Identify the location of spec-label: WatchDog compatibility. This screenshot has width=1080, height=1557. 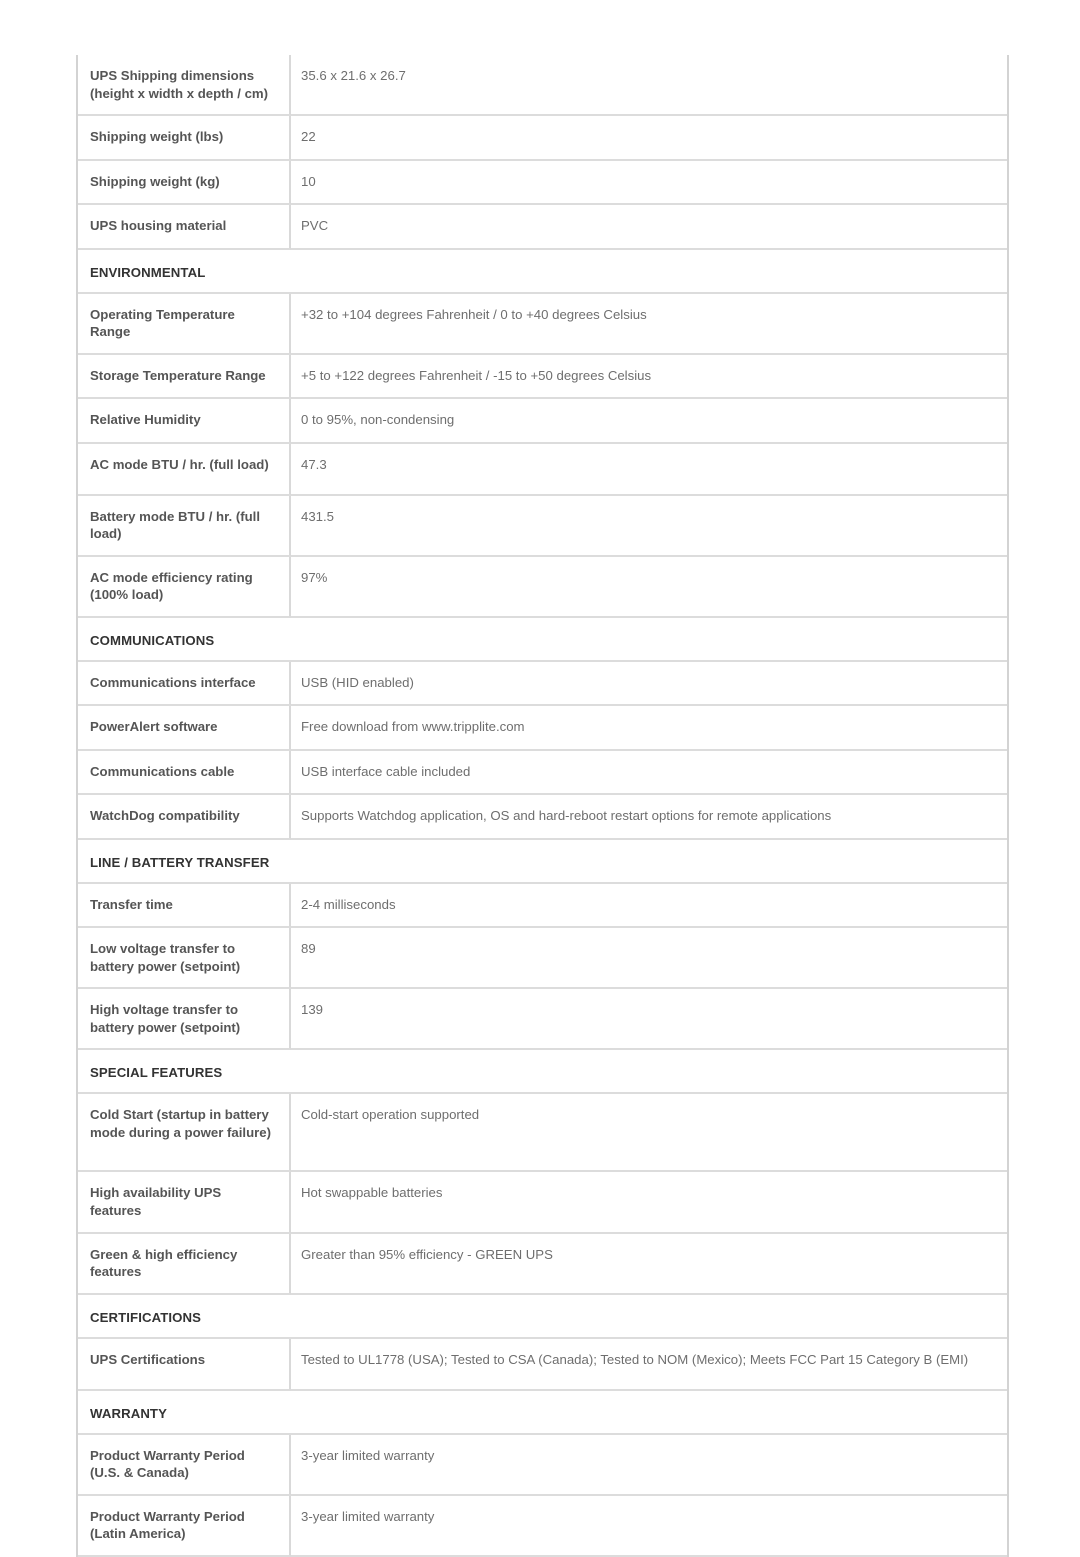
(184, 817).